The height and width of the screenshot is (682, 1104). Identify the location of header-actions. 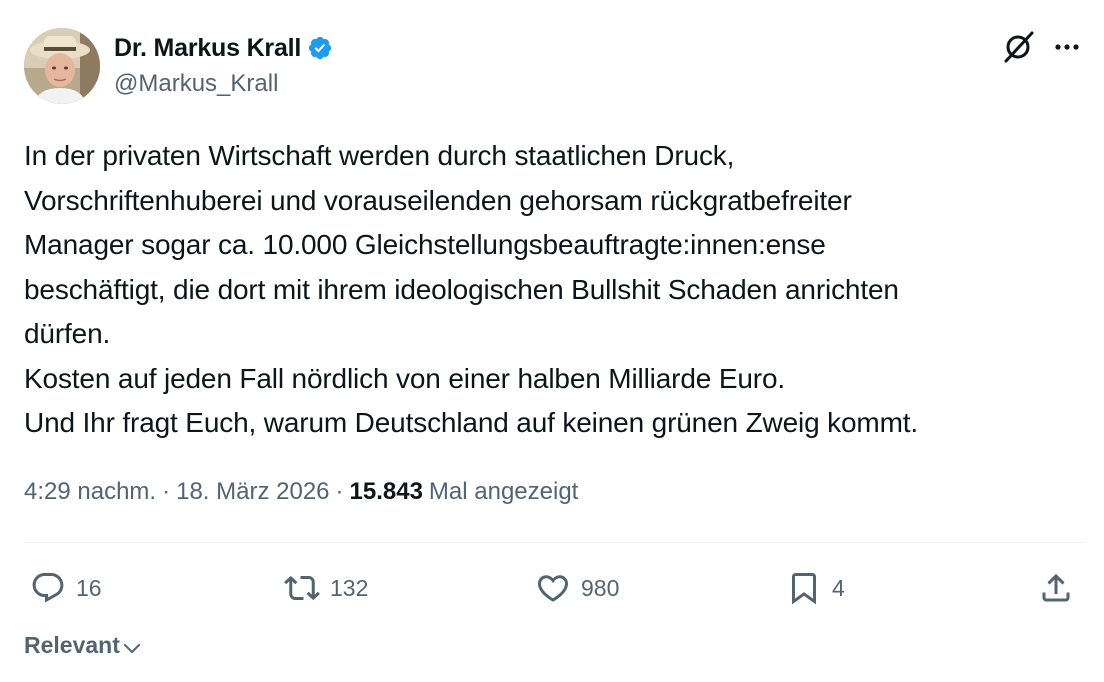
(1042, 47).